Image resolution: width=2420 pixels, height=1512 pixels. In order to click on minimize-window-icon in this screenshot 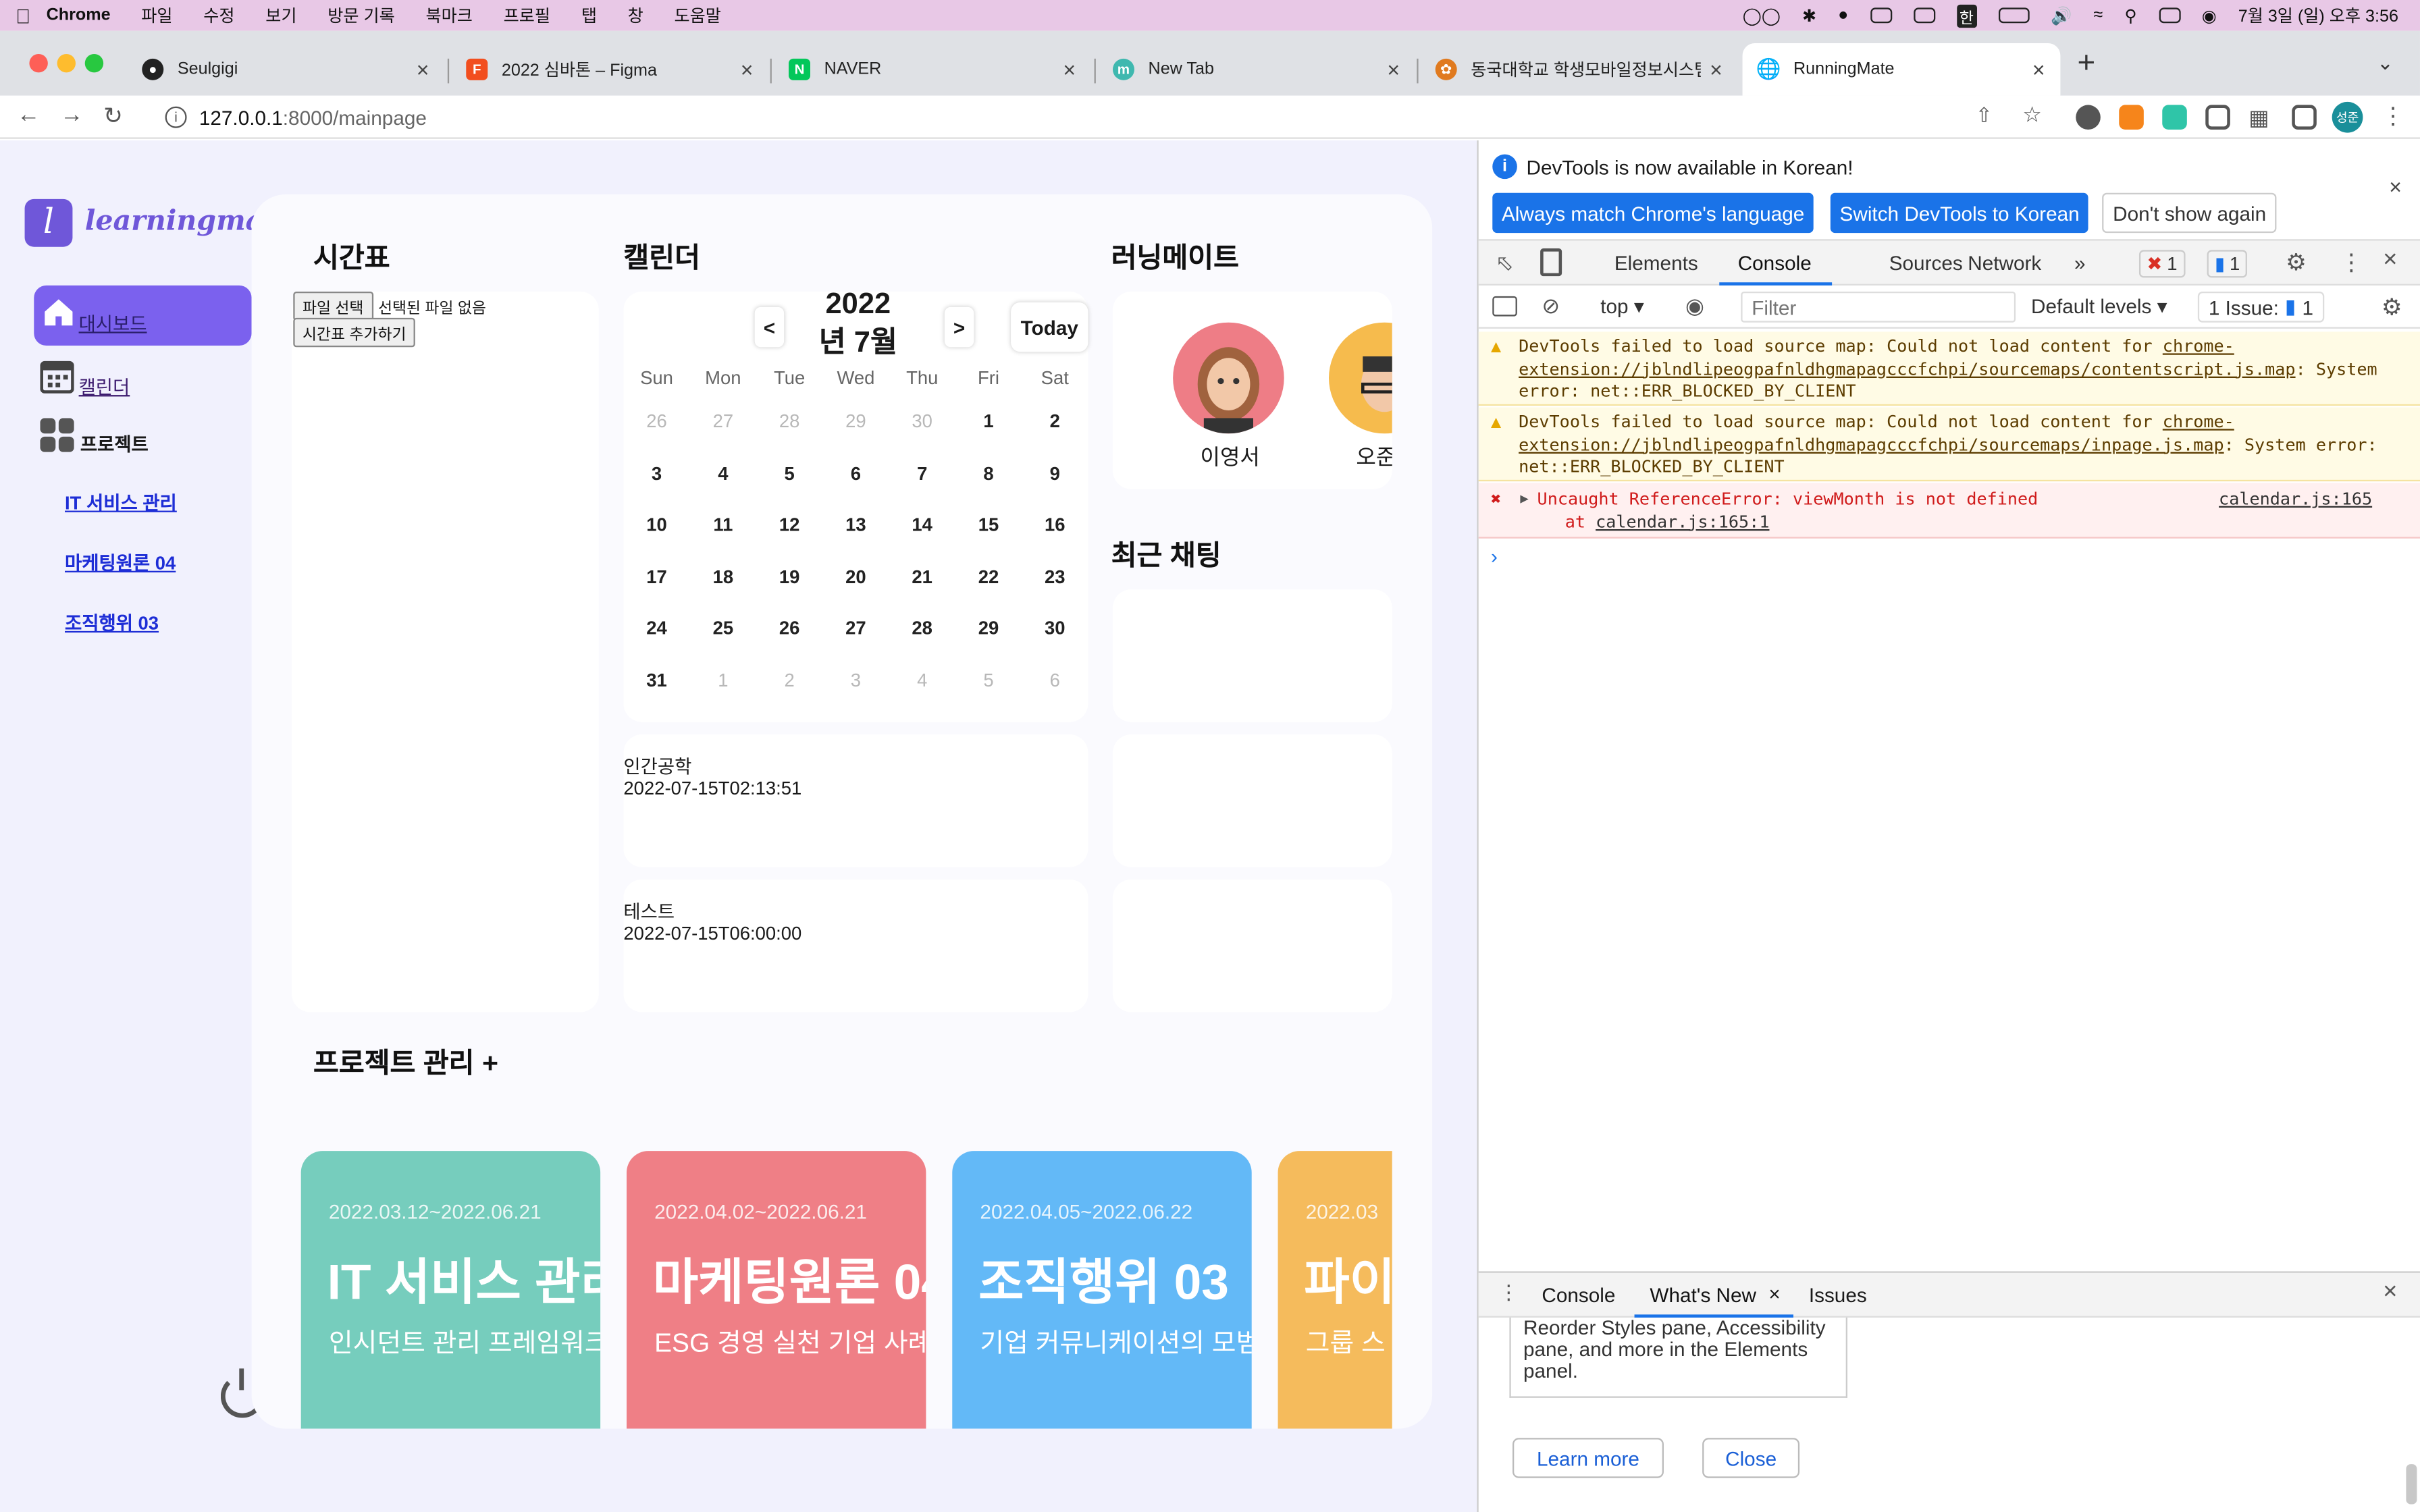, I will do `click(66, 63)`.